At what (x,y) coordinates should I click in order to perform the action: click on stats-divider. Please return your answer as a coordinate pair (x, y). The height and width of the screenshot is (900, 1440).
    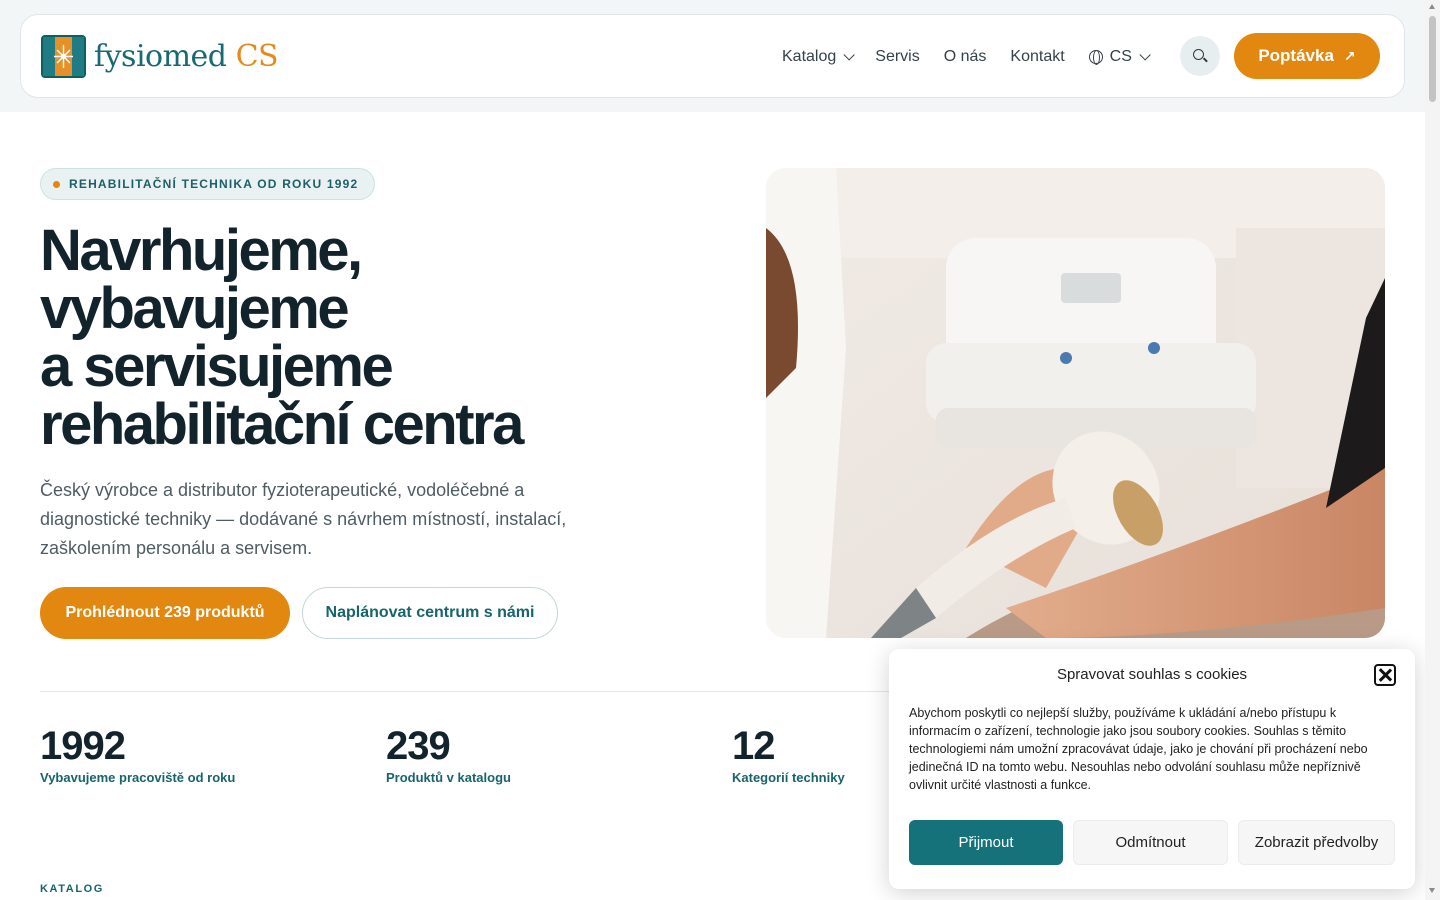
    Looking at the image, I should click on (465, 691).